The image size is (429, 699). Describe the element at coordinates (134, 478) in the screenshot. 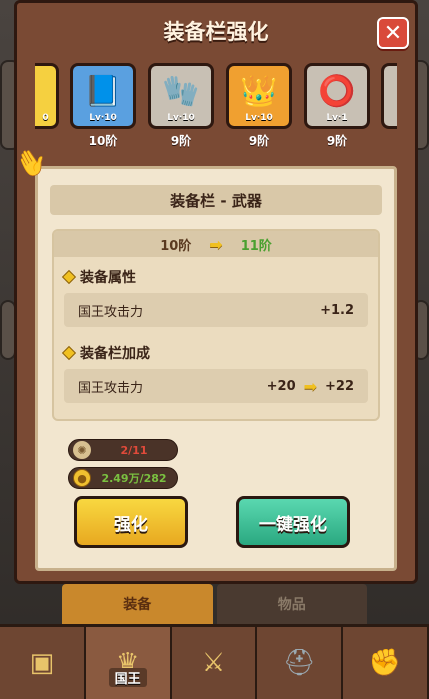

I see `coin-cost-text: 2.49万/282` at that location.